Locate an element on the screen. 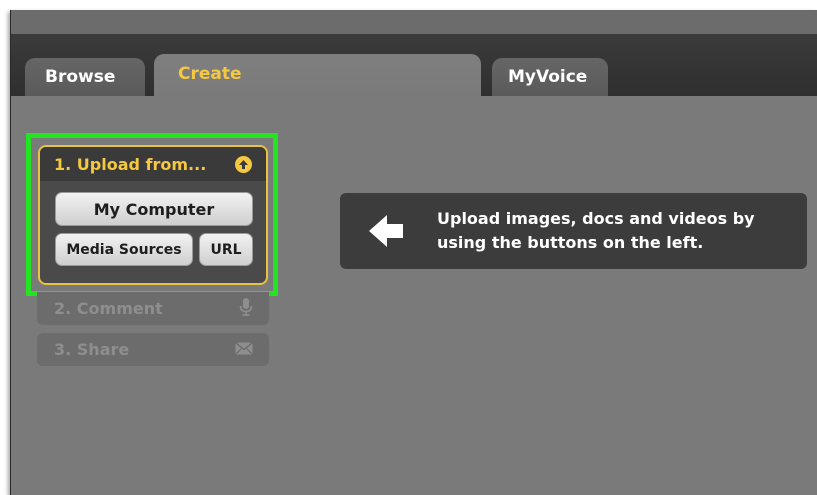 The height and width of the screenshot is (495, 817). envelope-icon is located at coordinates (244, 349).